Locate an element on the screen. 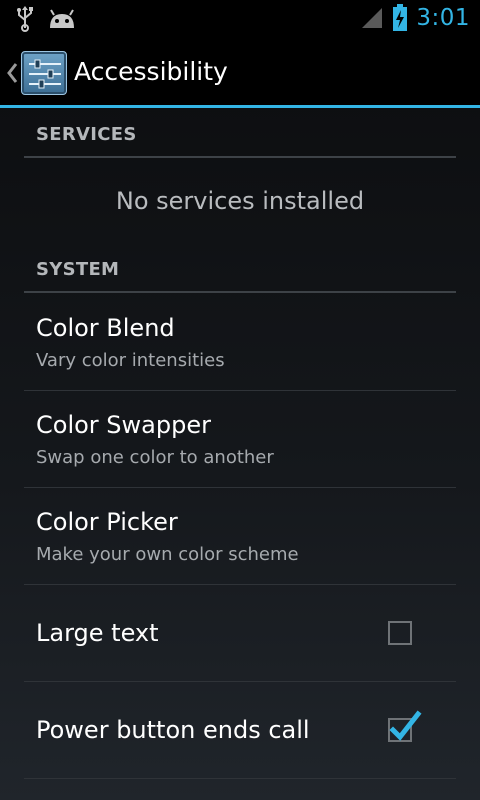 The width and height of the screenshot is (480, 800). page-title: Accessibility is located at coordinates (151, 71).